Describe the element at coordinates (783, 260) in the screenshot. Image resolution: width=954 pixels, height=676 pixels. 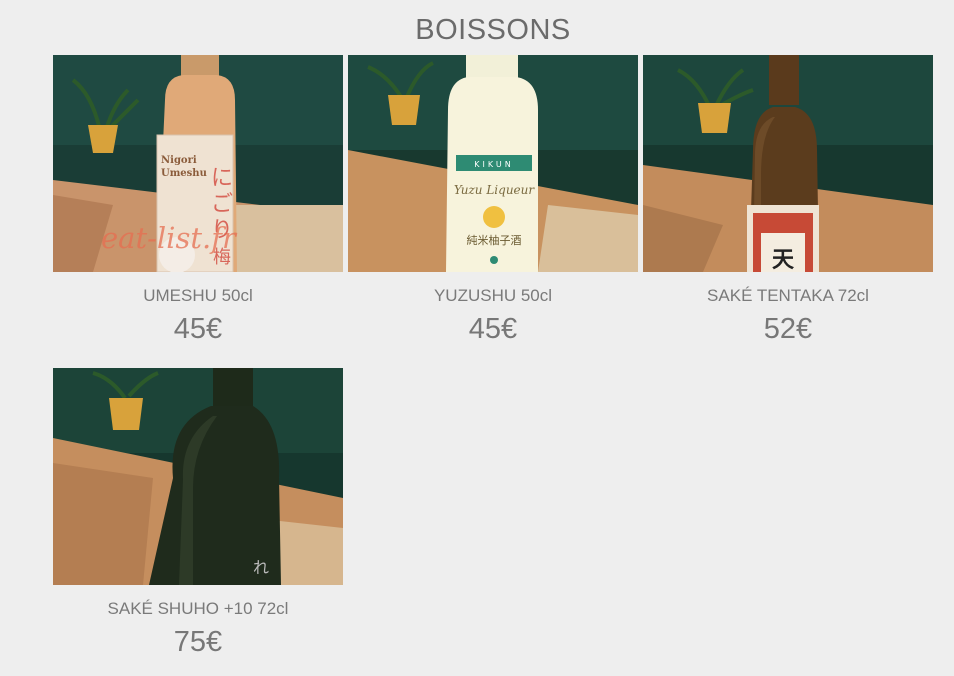
I see `svg-text: 天` at that location.